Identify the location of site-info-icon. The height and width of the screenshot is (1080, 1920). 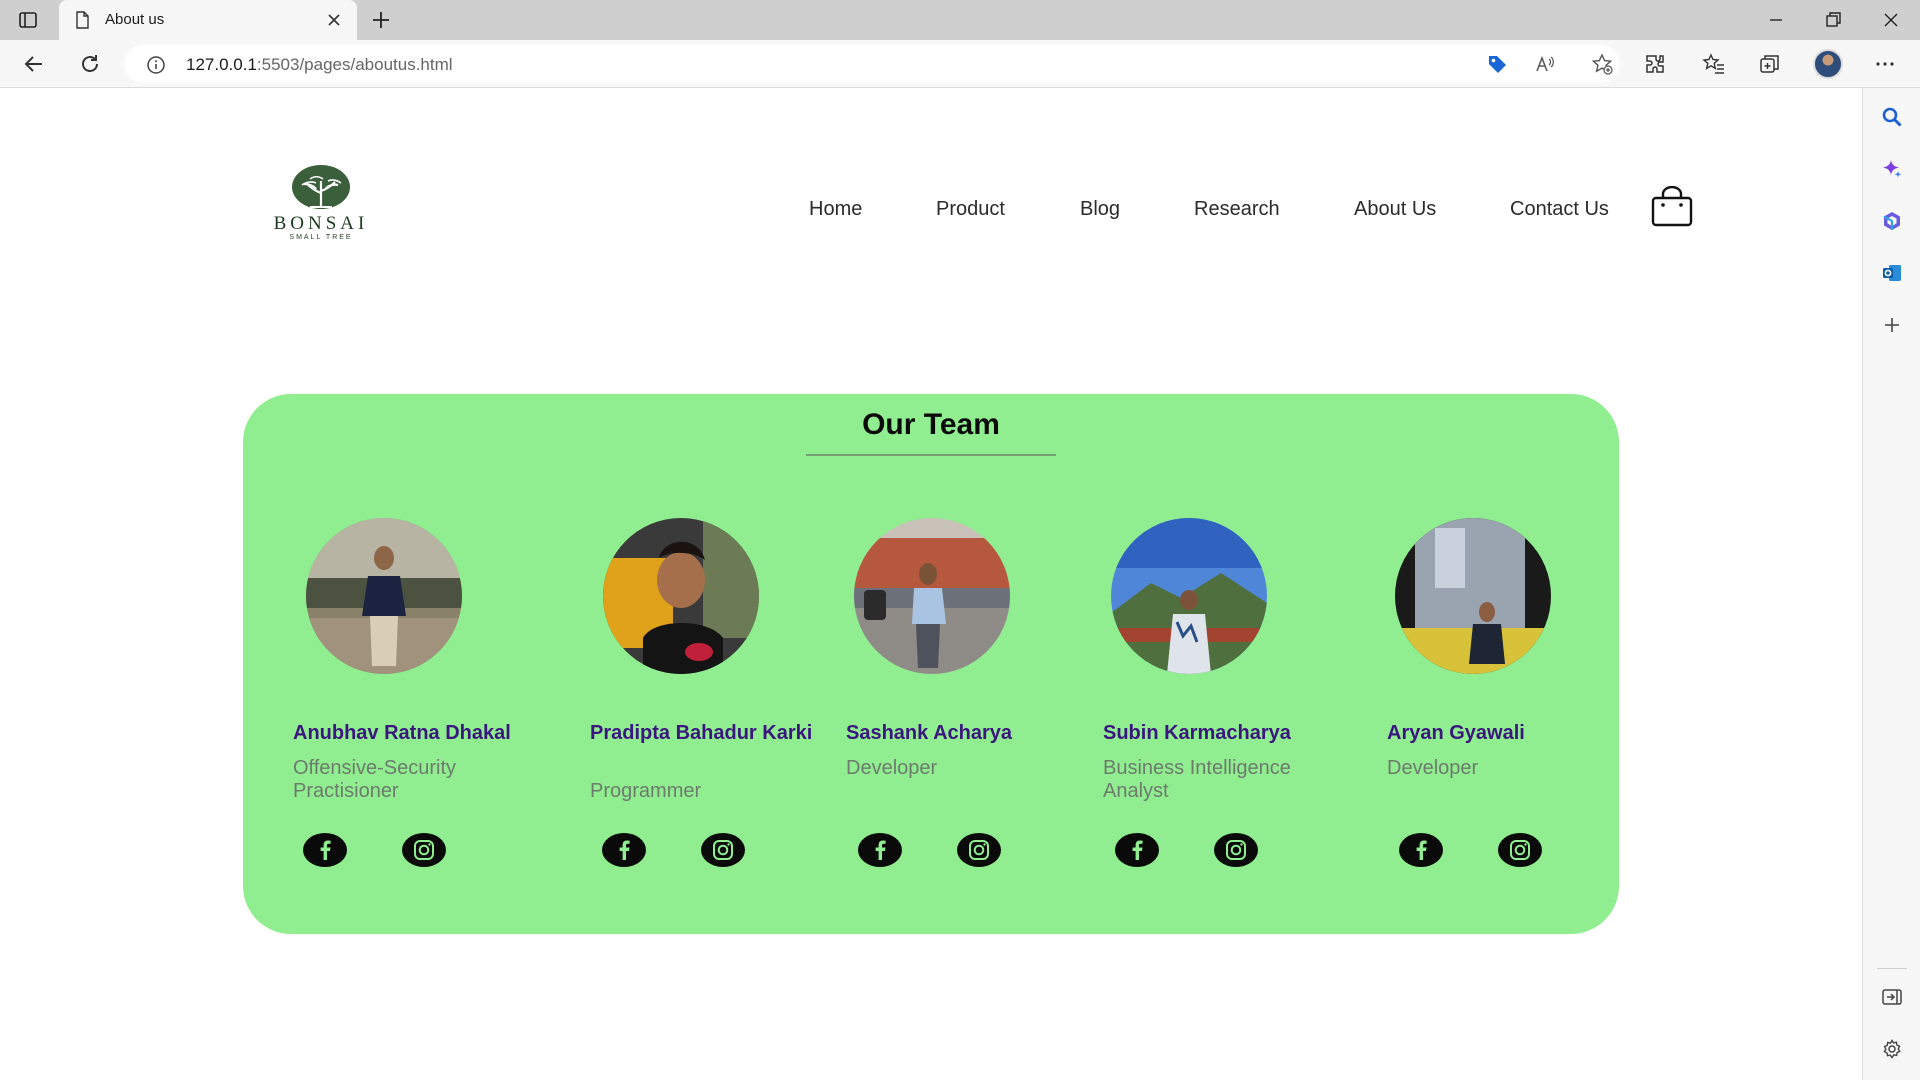
(156, 65).